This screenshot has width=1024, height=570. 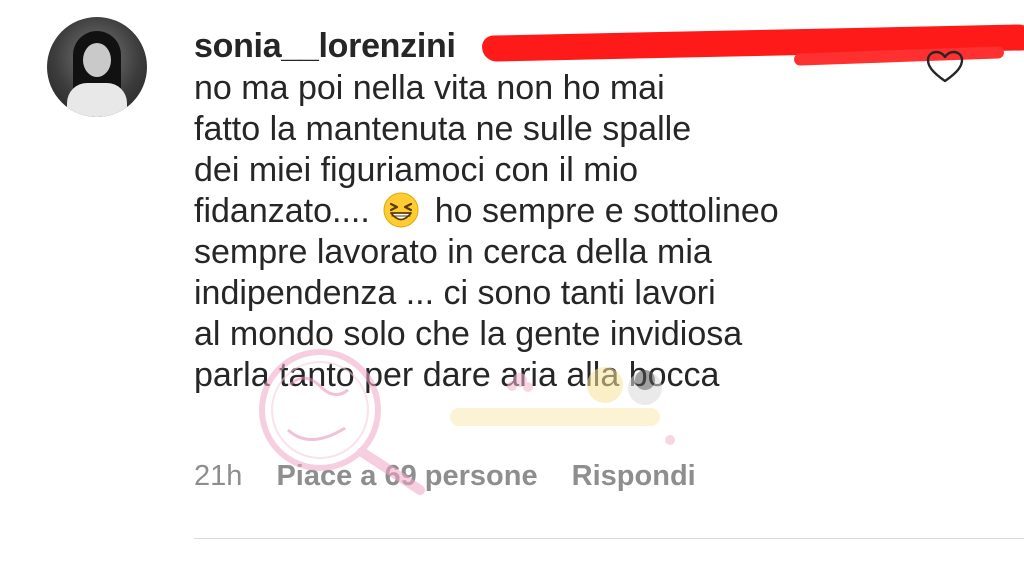 I want to click on avatar-shirt, so click(x=97, y=100).